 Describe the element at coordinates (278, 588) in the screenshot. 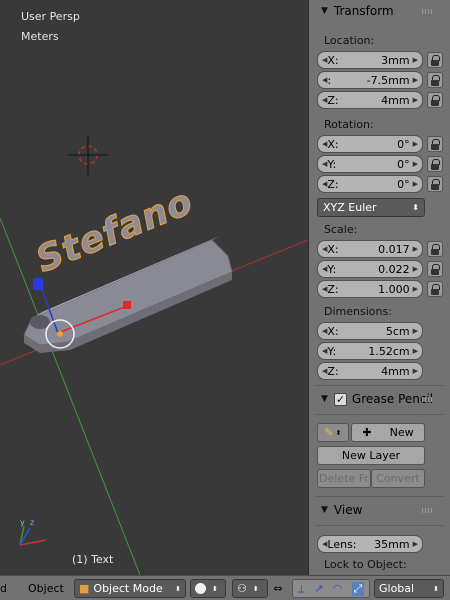

I see `snap-align-icon: ⇔` at that location.